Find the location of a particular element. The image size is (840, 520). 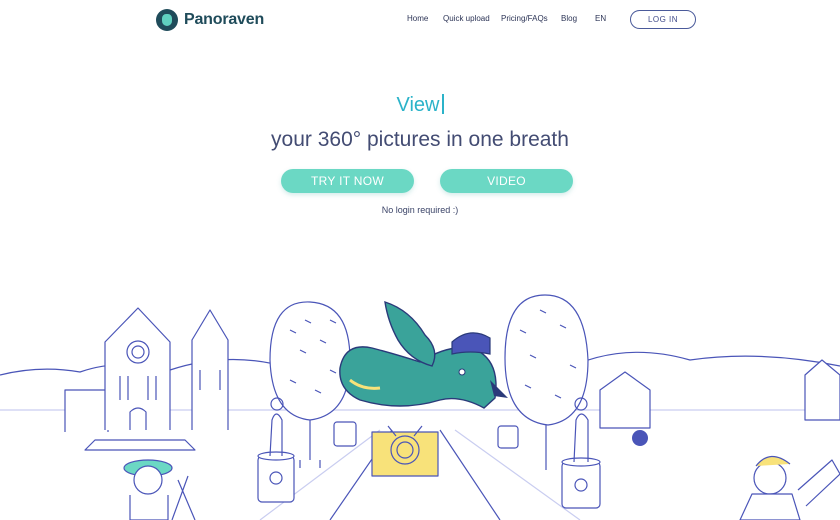

painter-character-illustration is located at coordinates (159, 489).